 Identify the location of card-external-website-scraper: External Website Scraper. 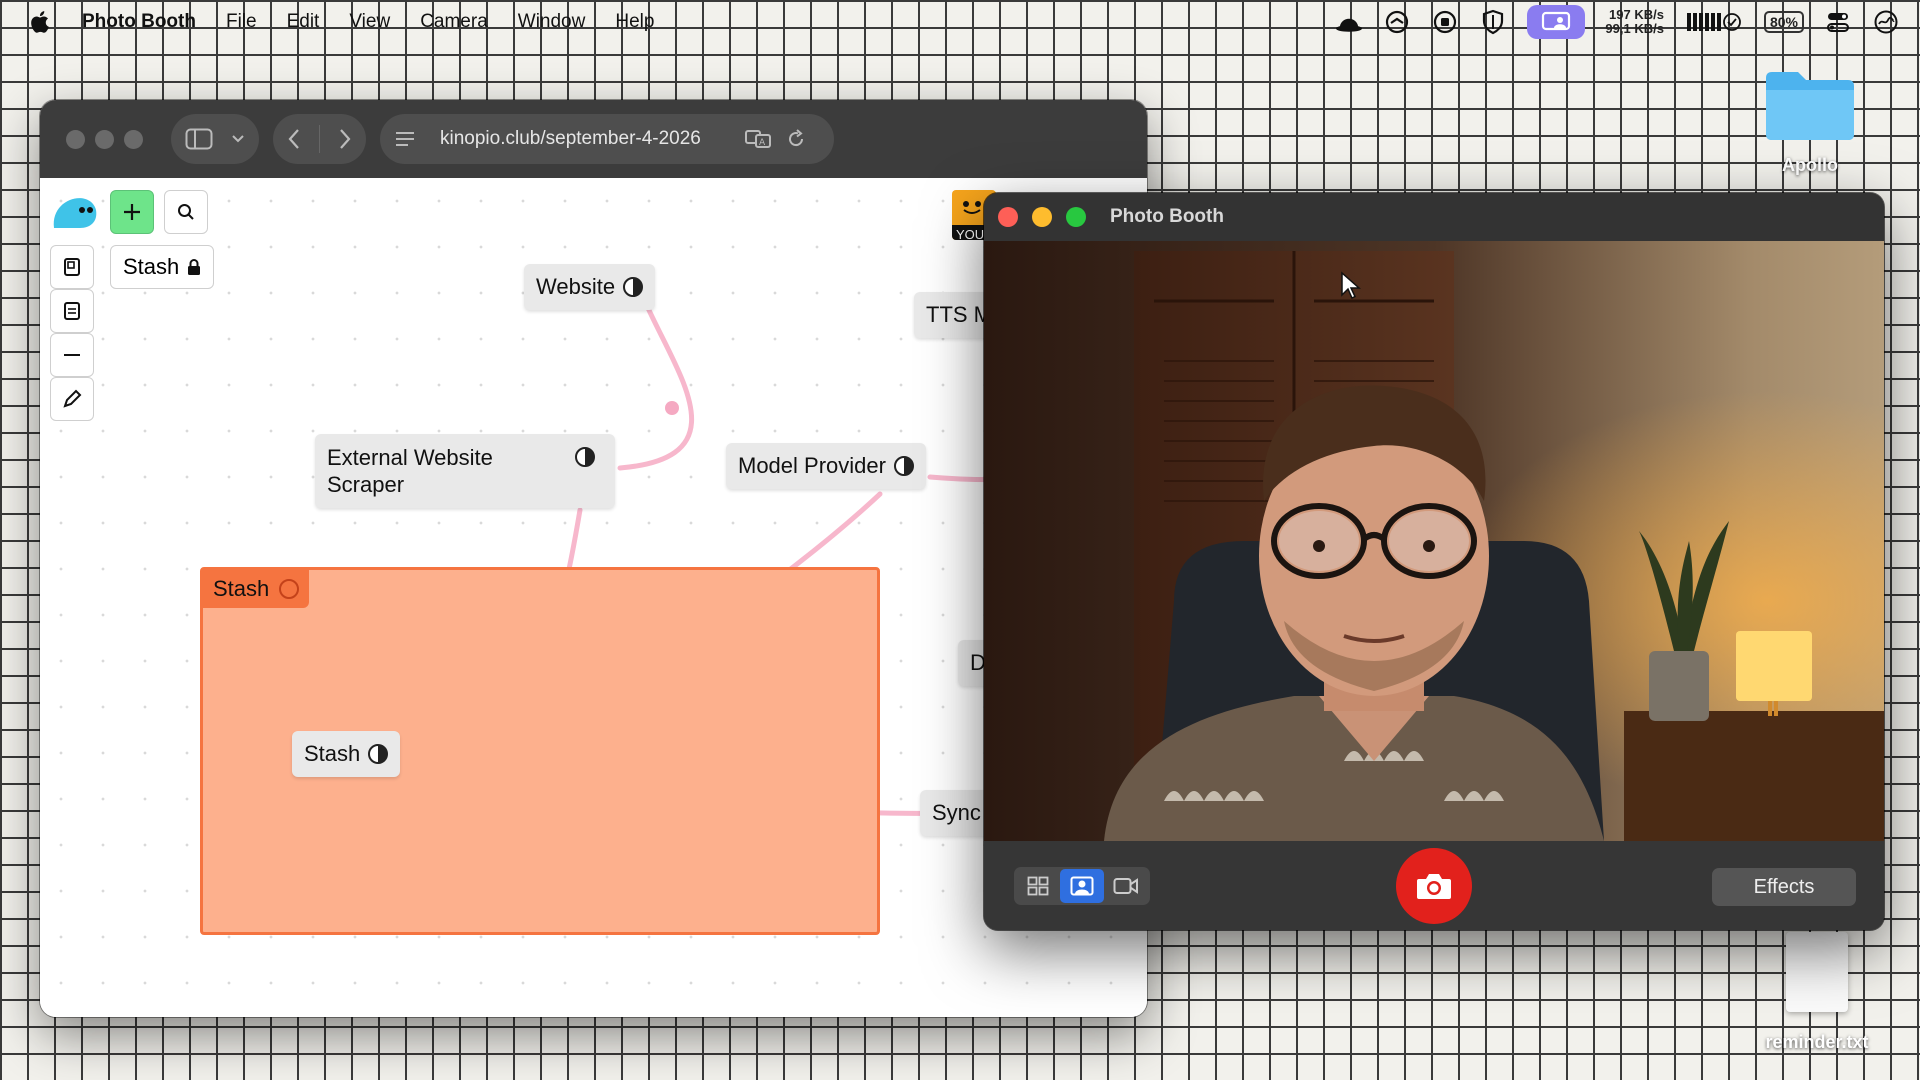
(465, 471).